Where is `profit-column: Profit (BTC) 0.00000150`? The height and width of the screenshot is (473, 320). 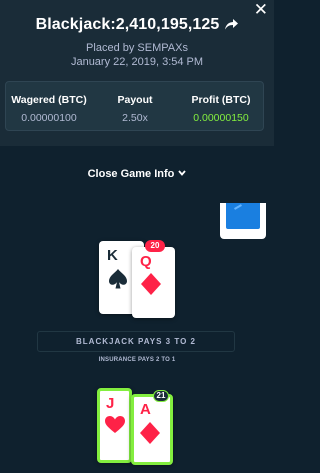
profit-column: Profit (BTC) 0.00000150 is located at coordinates (221, 106).